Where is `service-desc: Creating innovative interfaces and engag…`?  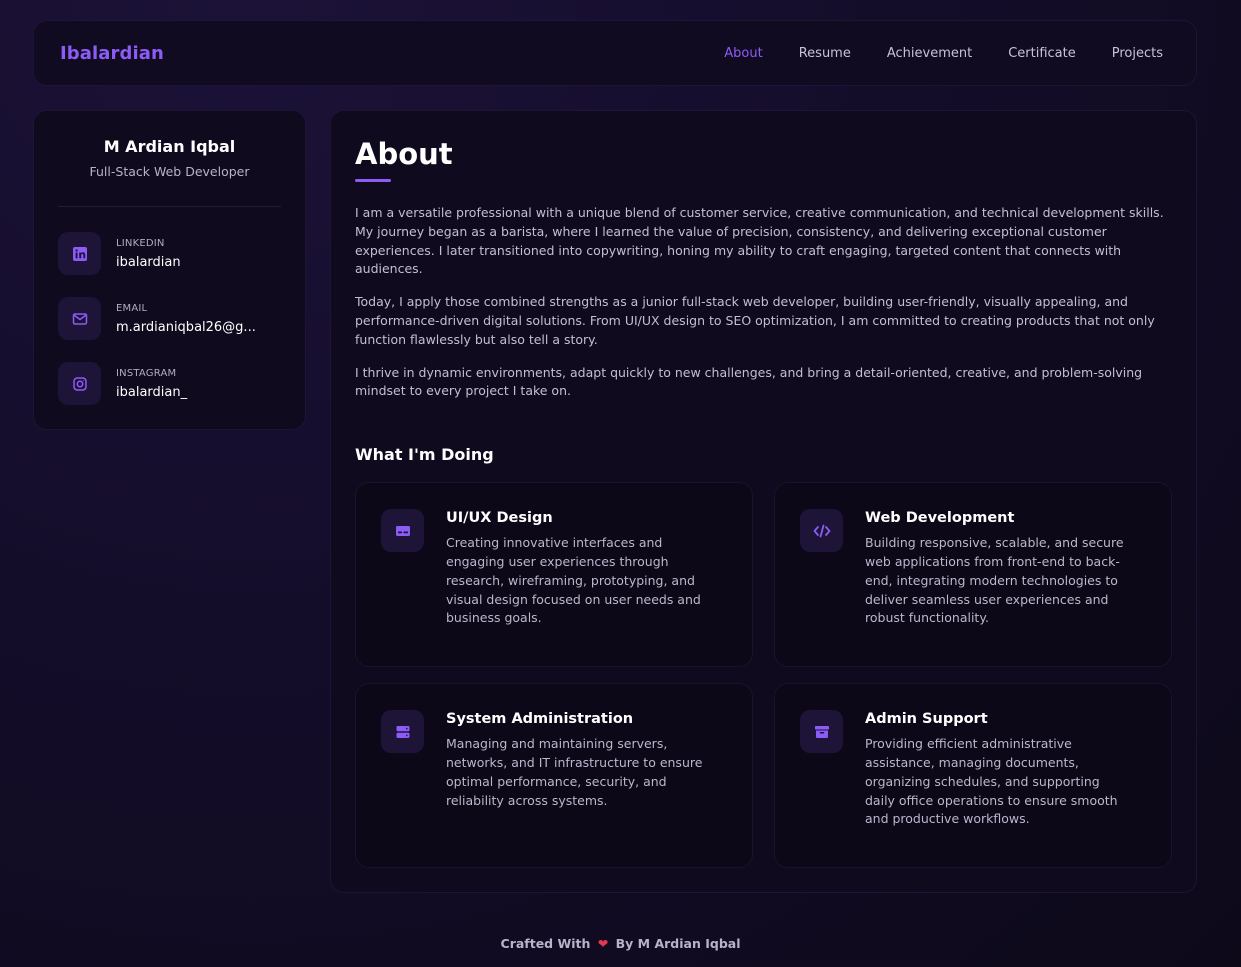
service-desc: Creating innovative interfaces and engag… is located at coordinates (573, 580).